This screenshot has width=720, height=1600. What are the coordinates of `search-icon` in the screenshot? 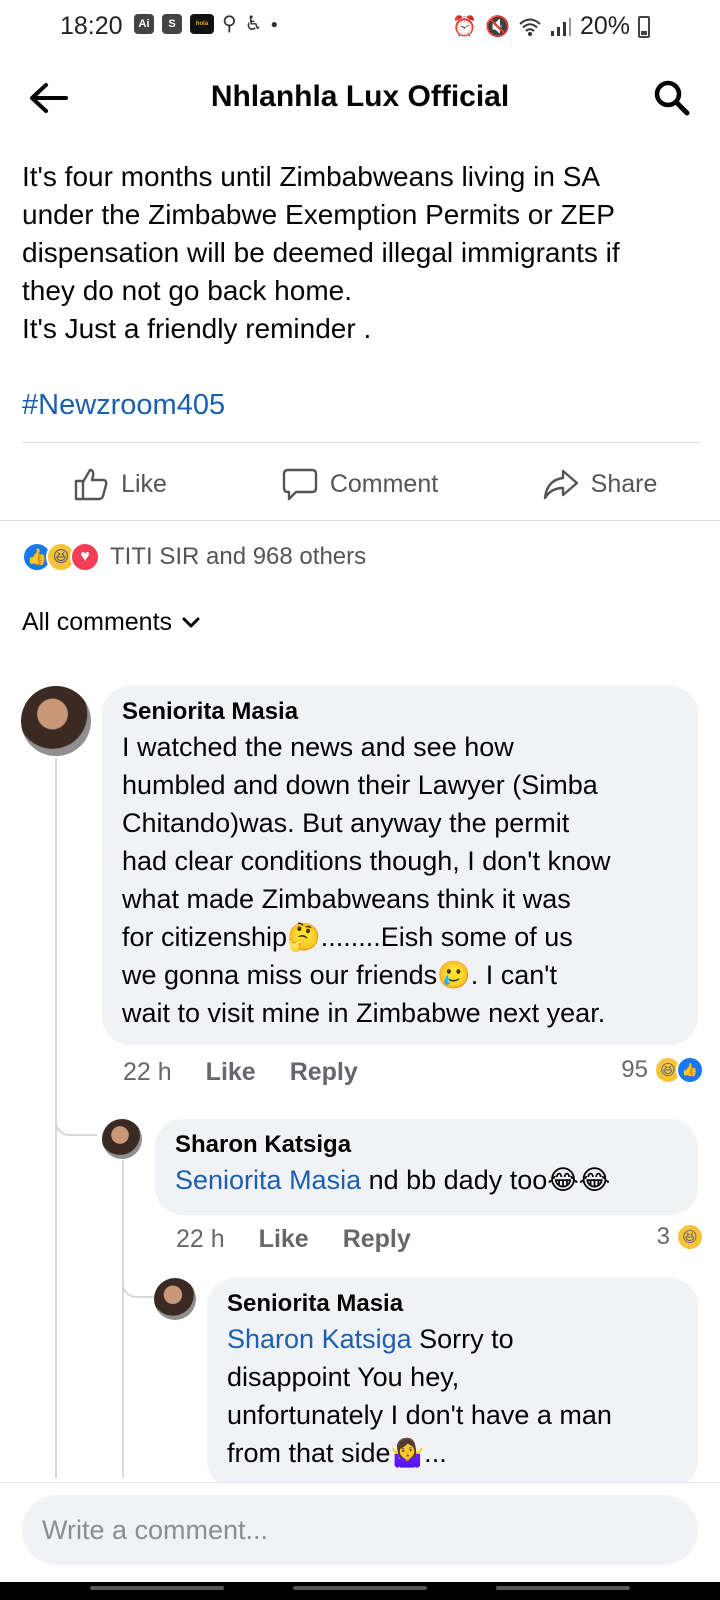 It's located at (672, 98).